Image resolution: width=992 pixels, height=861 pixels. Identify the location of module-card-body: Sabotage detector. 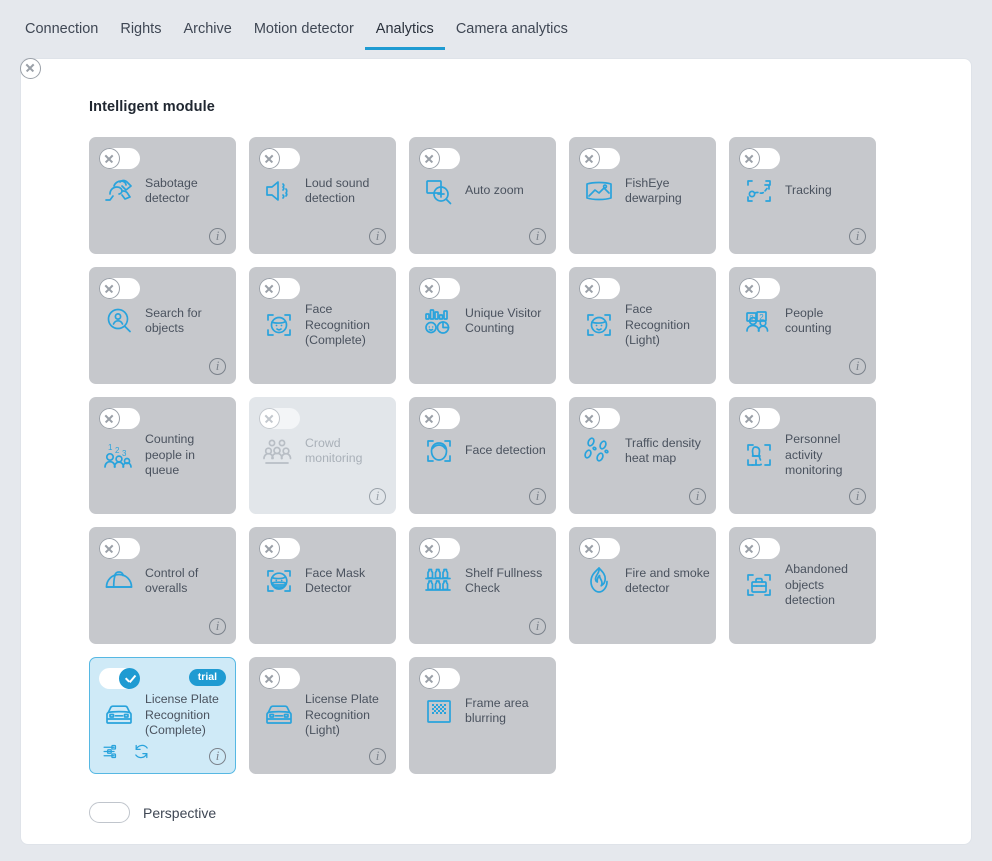
(163, 191).